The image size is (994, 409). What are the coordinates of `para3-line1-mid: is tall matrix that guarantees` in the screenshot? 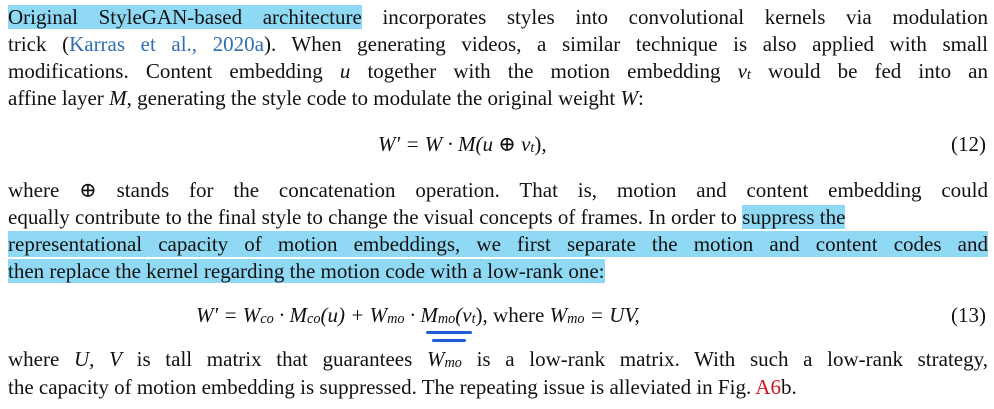 It's located at (274, 359).